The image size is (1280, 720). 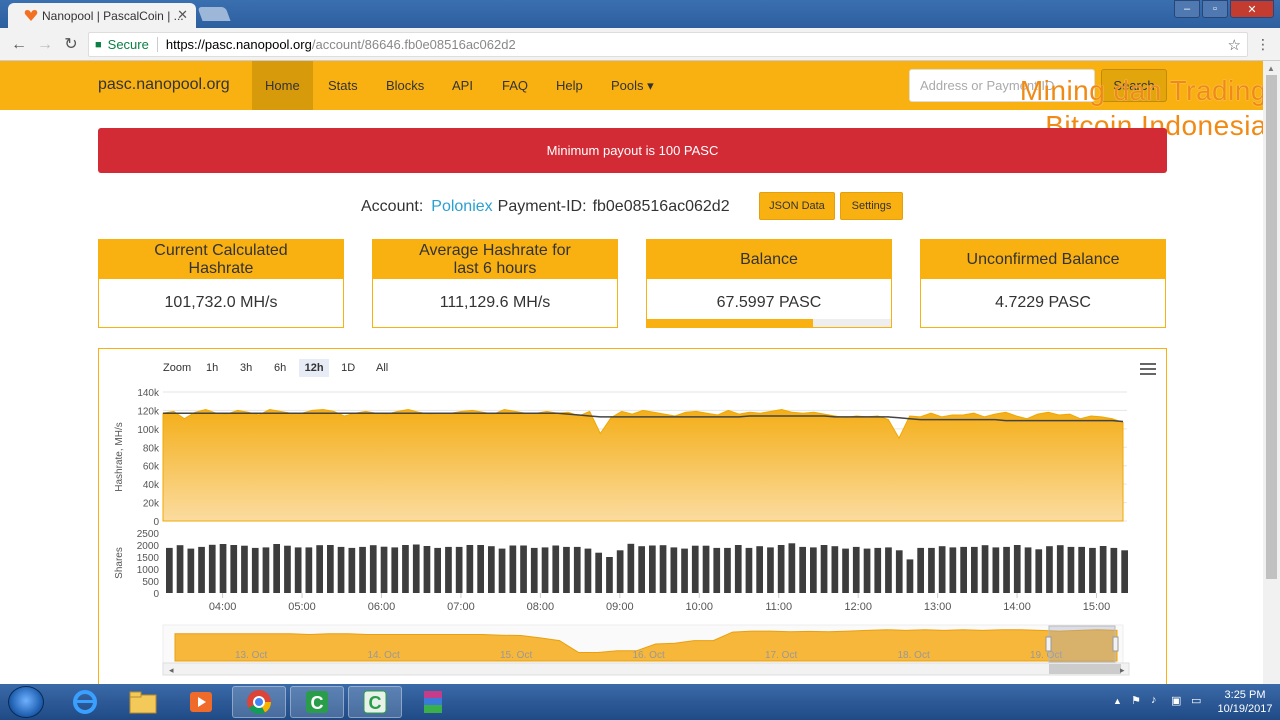 What do you see at coordinates (1148, 370) in the screenshot?
I see `chart-context-menu-icon` at bounding box center [1148, 370].